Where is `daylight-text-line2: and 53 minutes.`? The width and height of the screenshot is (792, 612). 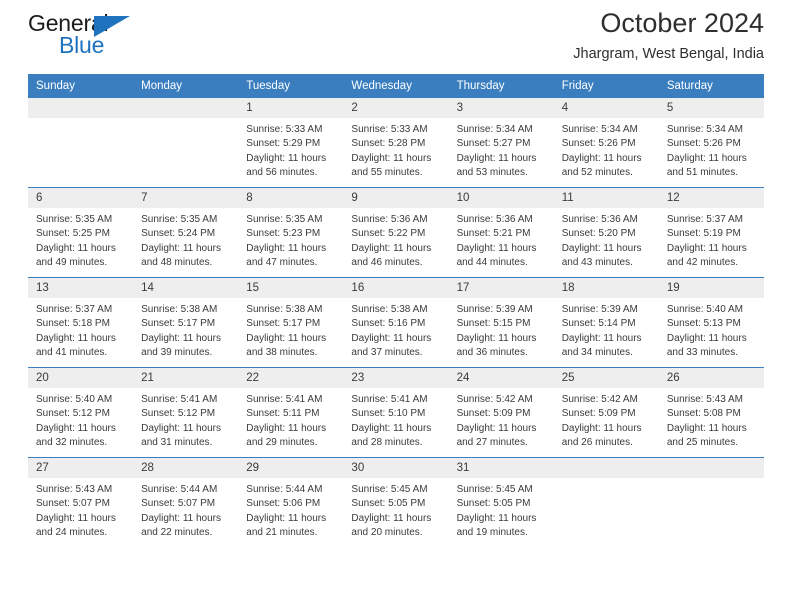 daylight-text-line2: and 53 minutes. is located at coordinates (492, 173).